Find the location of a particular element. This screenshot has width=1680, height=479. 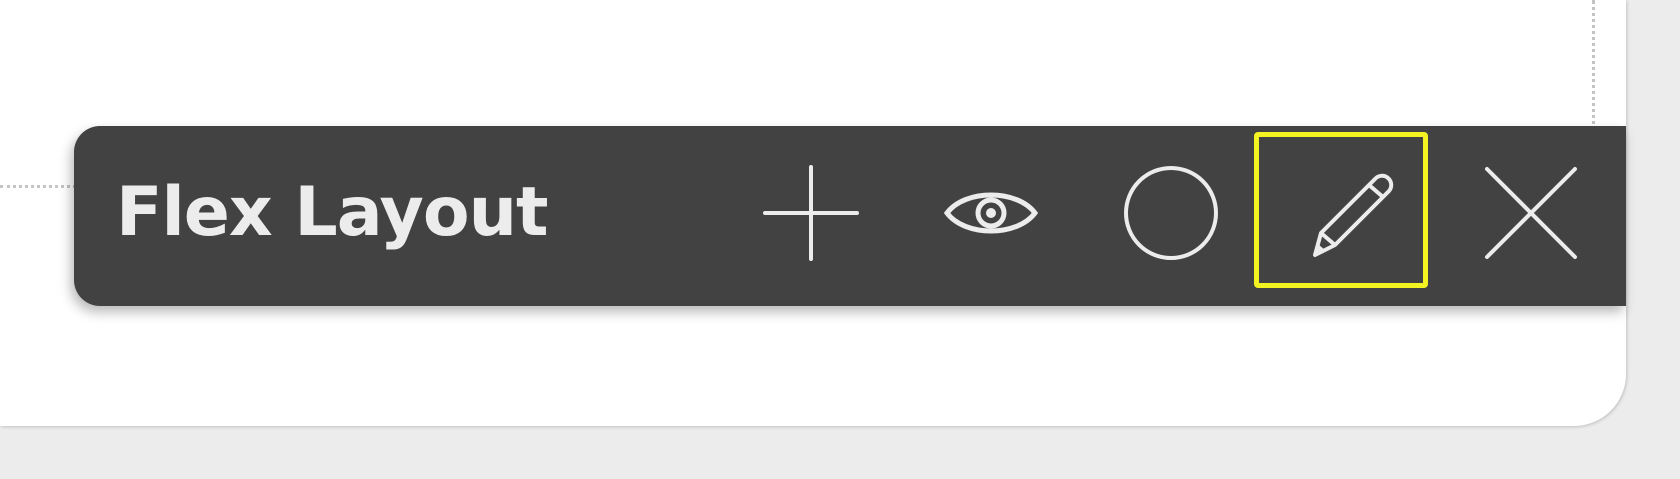

circle-button is located at coordinates (1171, 213).